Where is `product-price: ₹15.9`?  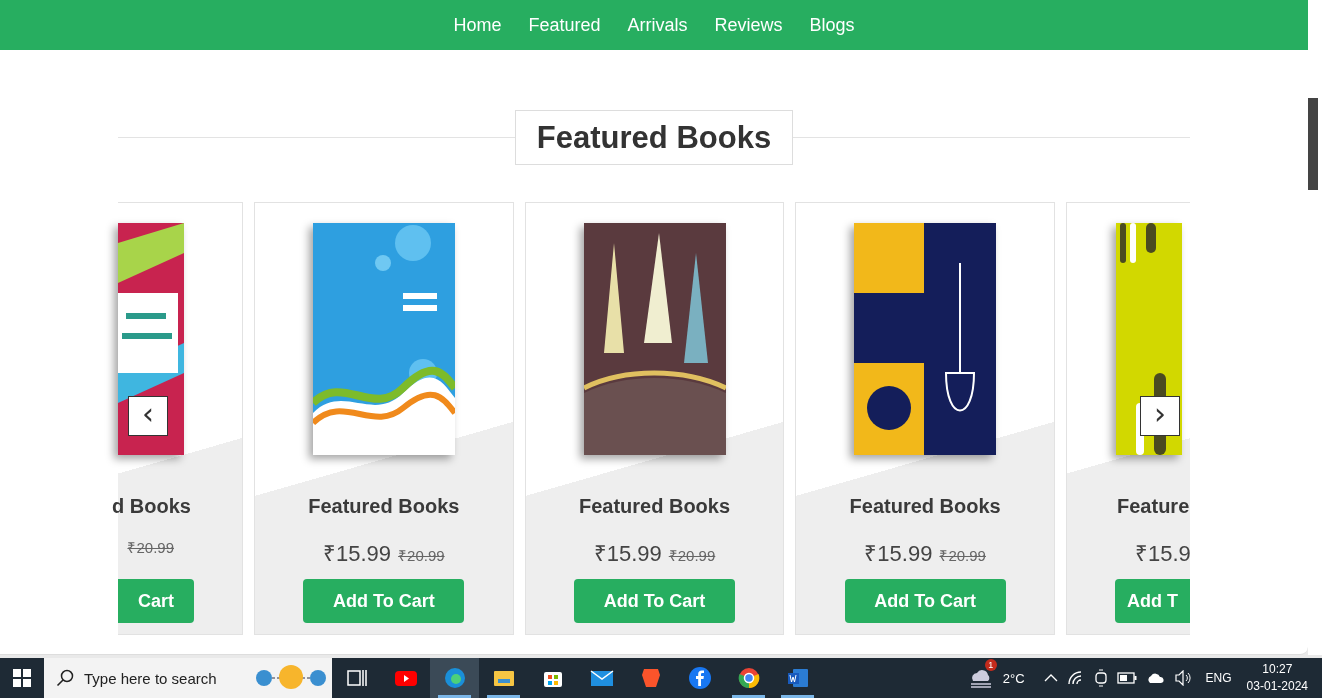 product-price: ₹15.9 is located at coordinates (1163, 553).